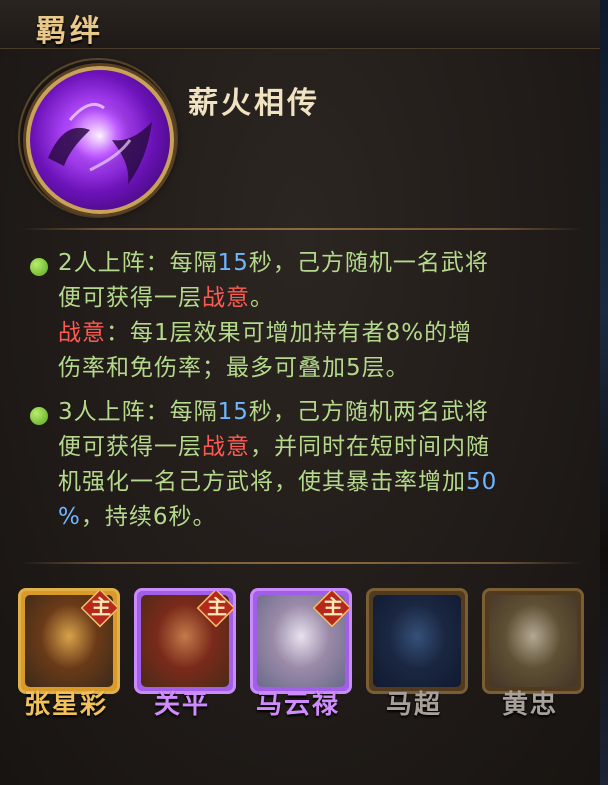 This screenshot has width=608, height=785. I want to click on effect-line: 战意：每1层效果可增加持有者8%的增, so click(308, 333).